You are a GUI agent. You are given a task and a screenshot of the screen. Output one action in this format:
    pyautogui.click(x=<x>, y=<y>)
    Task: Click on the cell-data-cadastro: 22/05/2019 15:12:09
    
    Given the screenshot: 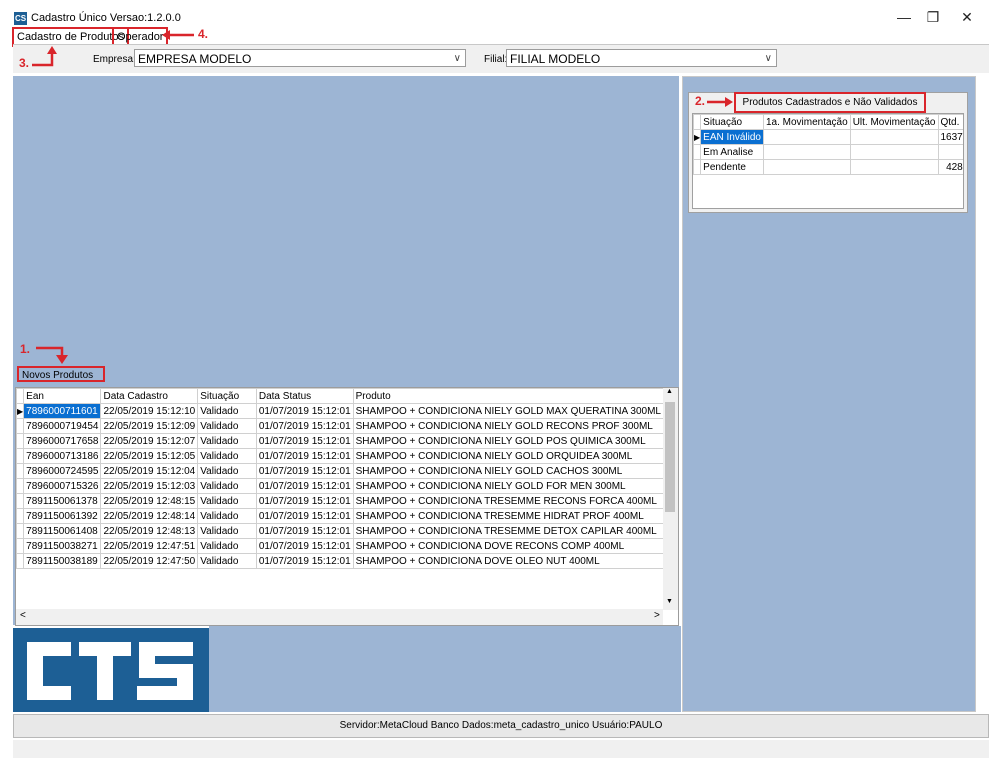 What is the action you would take?
    pyautogui.click(x=149, y=426)
    